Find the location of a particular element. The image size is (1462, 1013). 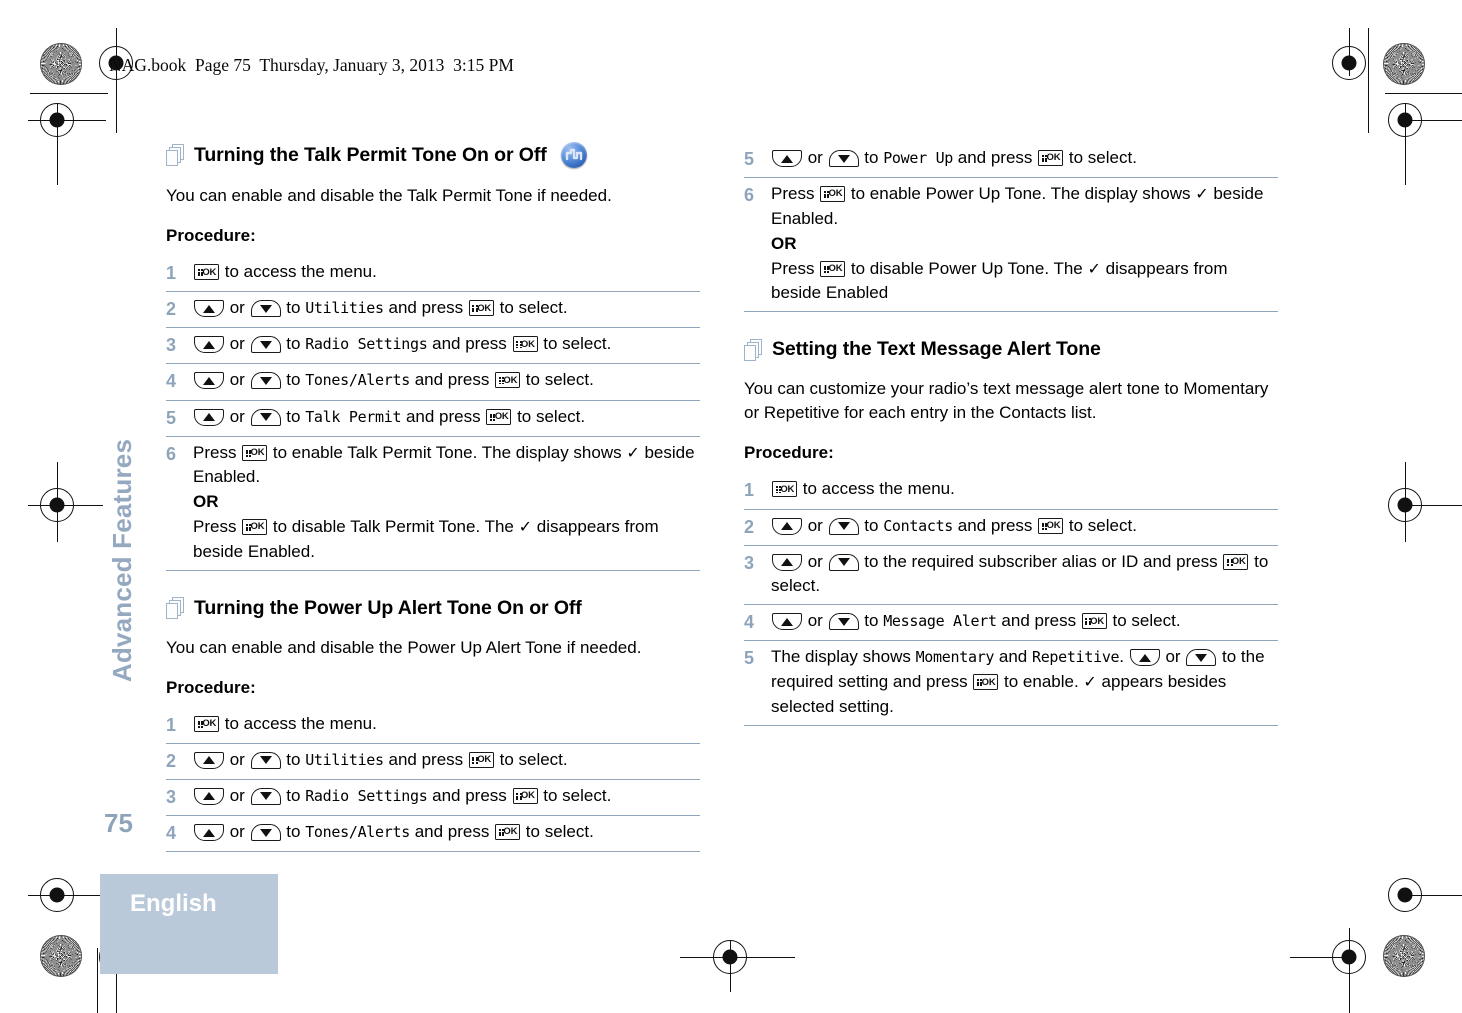

chapter-title: Advanced Features is located at coordinates (122, 560).